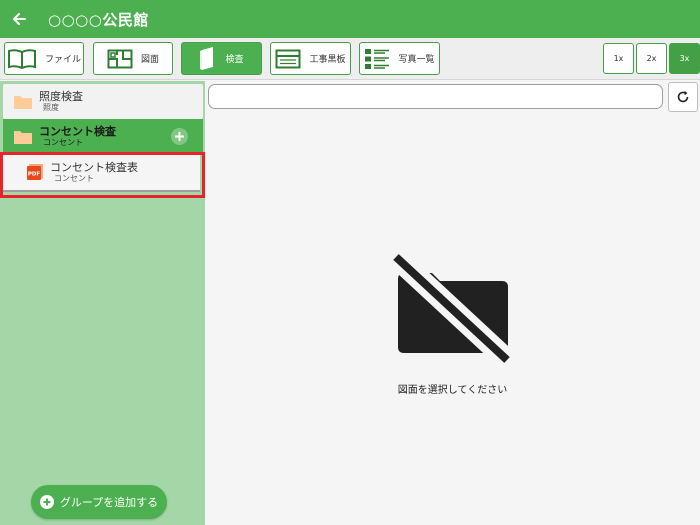 This screenshot has width=700, height=525. I want to click on book-icon, so click(21, 58).